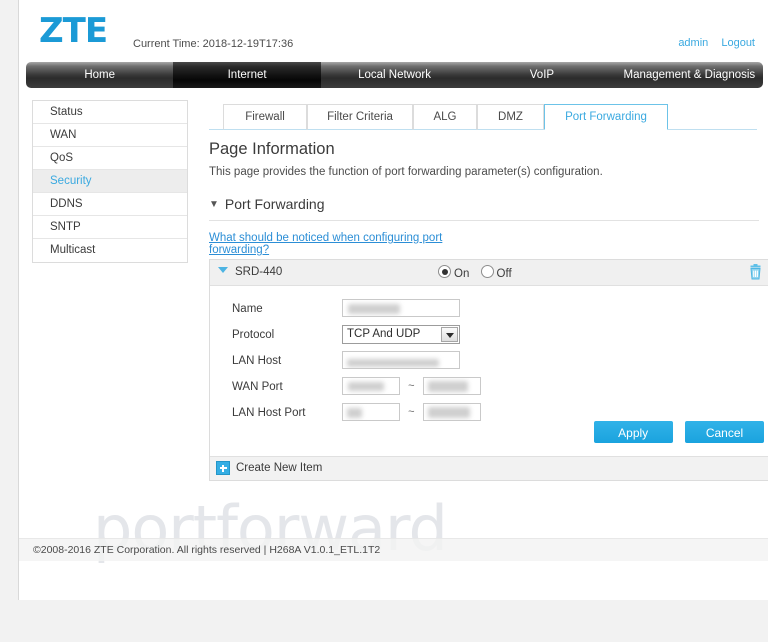 The image size is (768, 642). I want to click on radio-off-label: Off, so click(504, 274).